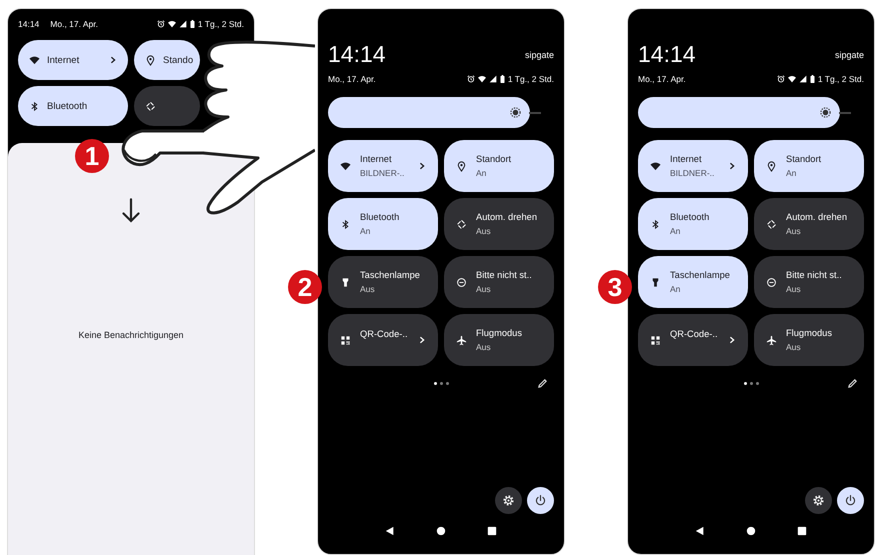 The height and width of the screenshot is (555, 875). Describe the element at coordinates (305, 287) in the screenshot. I see `step-badge: 2` at that location.